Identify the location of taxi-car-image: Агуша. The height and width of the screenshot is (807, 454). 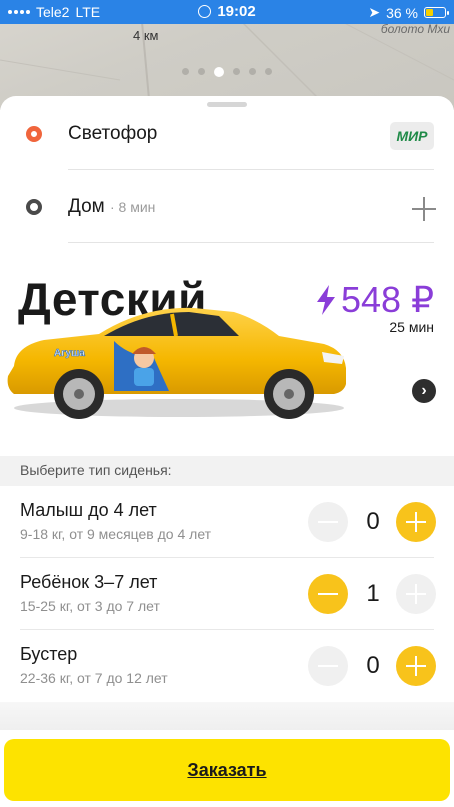
(179, 358).